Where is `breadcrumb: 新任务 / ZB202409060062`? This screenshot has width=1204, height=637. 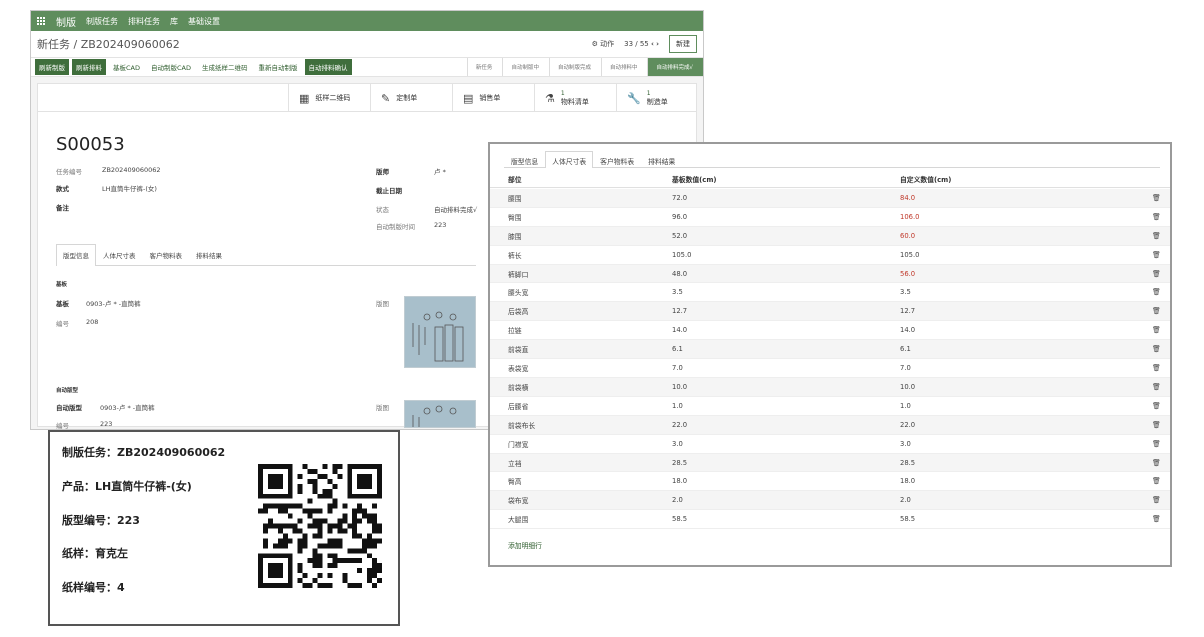
breadcrumb: 新任务 / ZB202409060062 is located at coordinates (108, 44).